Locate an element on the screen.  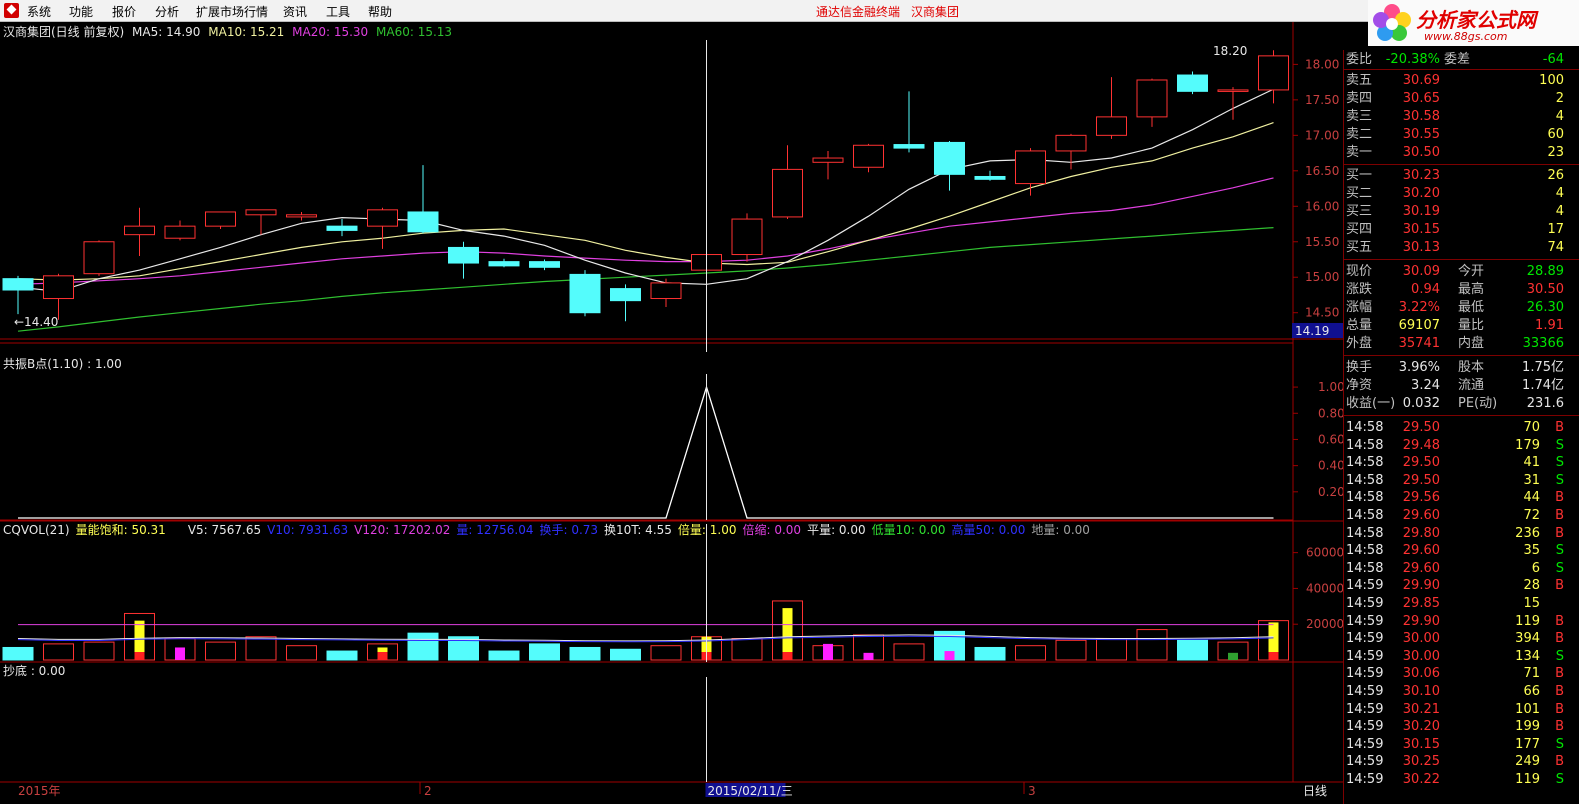
stat-label: 最高 is located at coordinates (1471, 289).